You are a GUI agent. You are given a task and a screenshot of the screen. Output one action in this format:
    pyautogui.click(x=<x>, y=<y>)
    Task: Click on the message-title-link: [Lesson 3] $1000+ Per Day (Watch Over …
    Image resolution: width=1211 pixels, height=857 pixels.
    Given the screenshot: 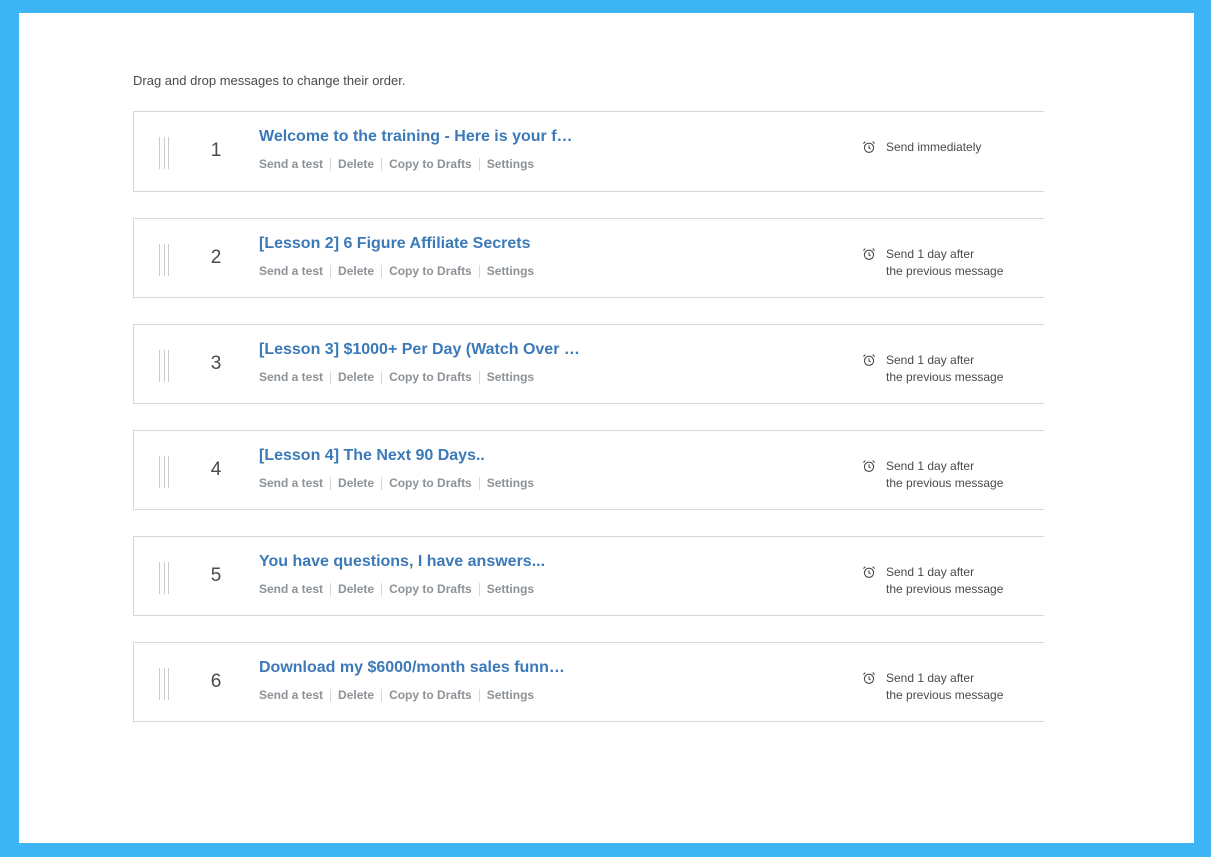 What is the action you would take?
    pyautogui.click(x=419, y=350)
    